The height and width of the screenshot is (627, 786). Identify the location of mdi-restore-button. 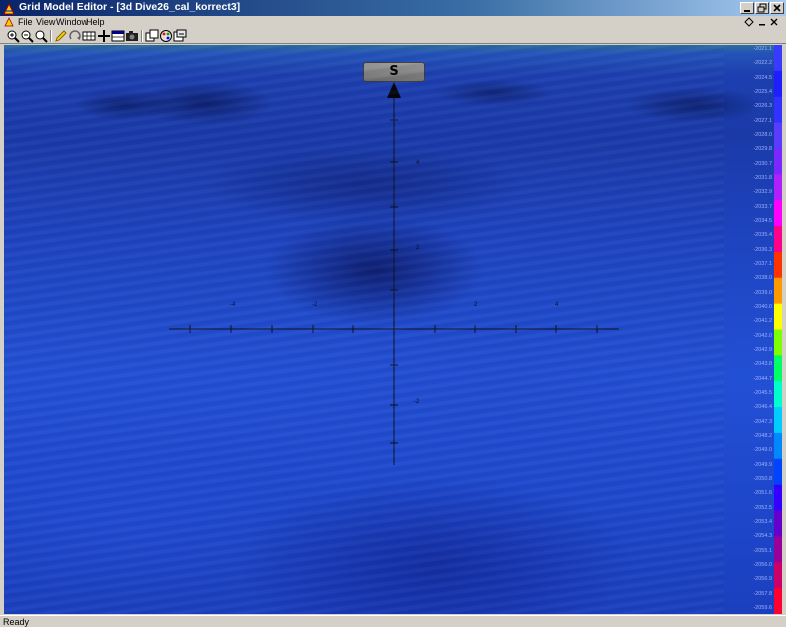
(748, 22).